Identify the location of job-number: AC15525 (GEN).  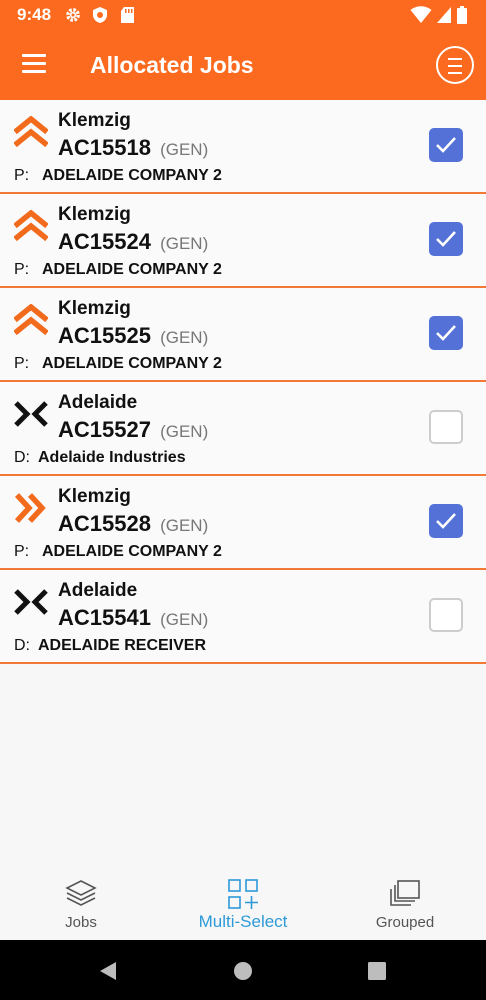
(133, 336).